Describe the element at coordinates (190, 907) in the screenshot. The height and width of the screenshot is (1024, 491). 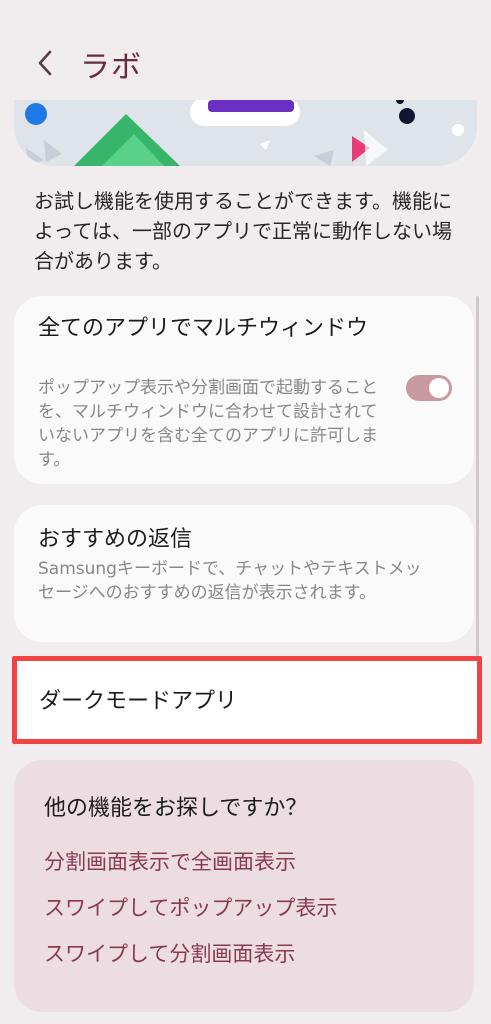
I see `link-swipe-popup: スワイプしてポップアップ表示` at that location.